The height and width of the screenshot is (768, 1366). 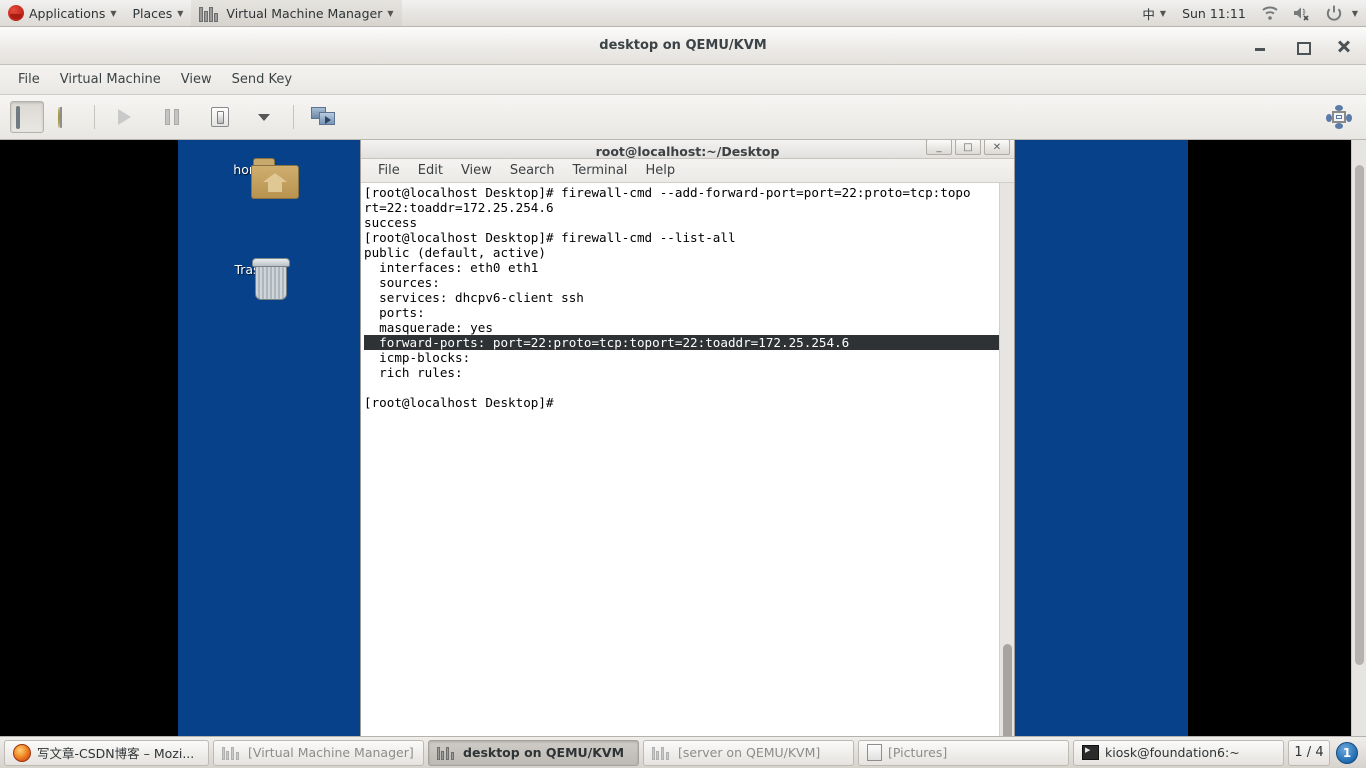 I want to click on terminal-line: public (default, active), so click(x=455, y=252).